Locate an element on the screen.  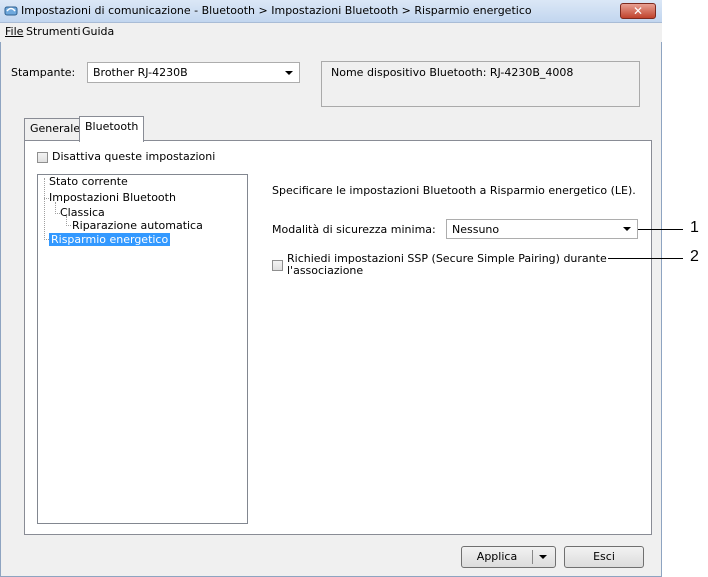
printer-label: Stampante: is located at coordinates (43, 72).